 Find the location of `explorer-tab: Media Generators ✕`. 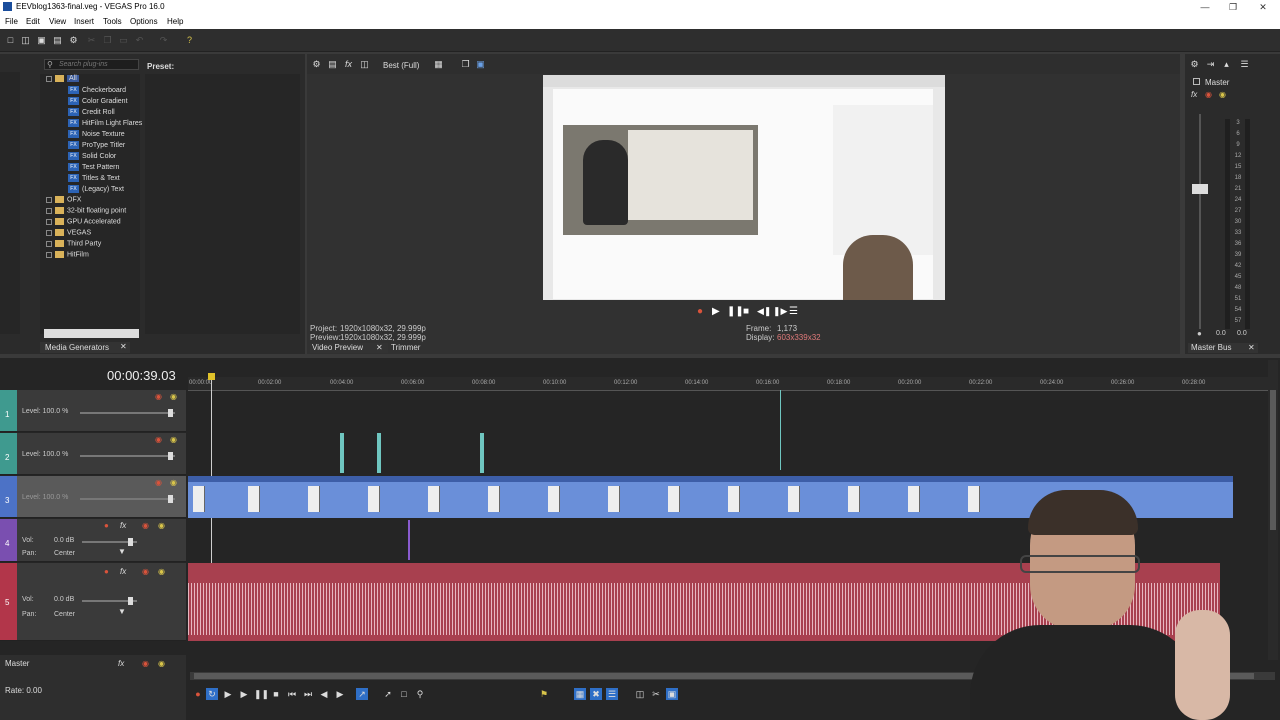

explorer-tab: Media Generators ✕ is located at coordinates (85, 347).